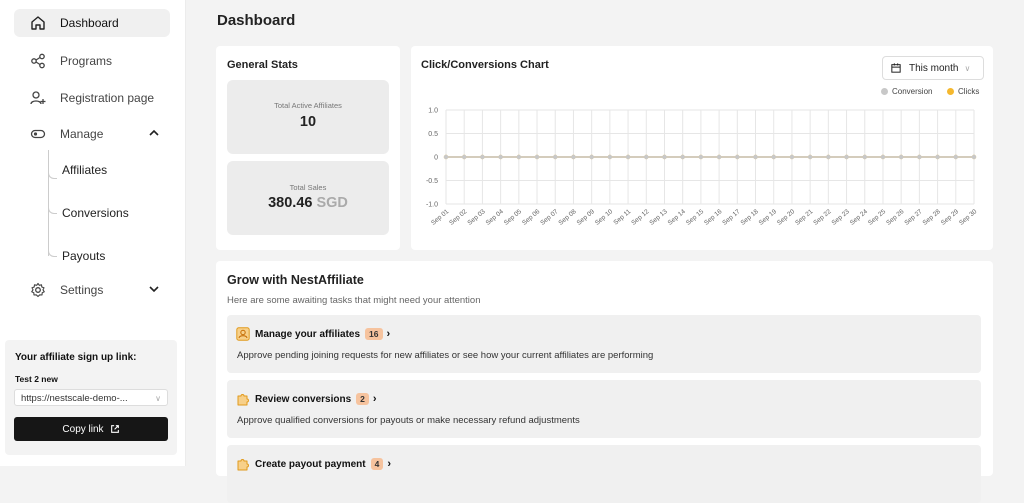 Image resolution: width=1024 pixels, height=503 pixels. Describe the element at coordinates (38, 290) in the screenshot. I see `gear-icon` at that location.